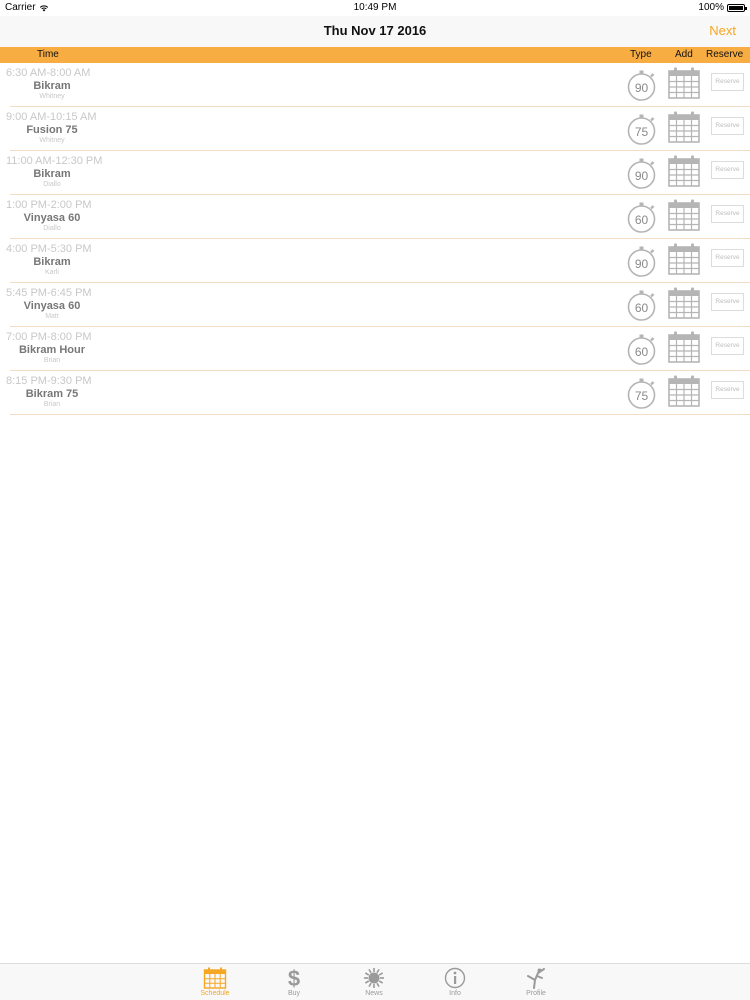 The height and width of the screenshot is (1000, 750). Describe the element at coordinates (684, 54) in the screenshot. I see `header-add: Add` at that location.